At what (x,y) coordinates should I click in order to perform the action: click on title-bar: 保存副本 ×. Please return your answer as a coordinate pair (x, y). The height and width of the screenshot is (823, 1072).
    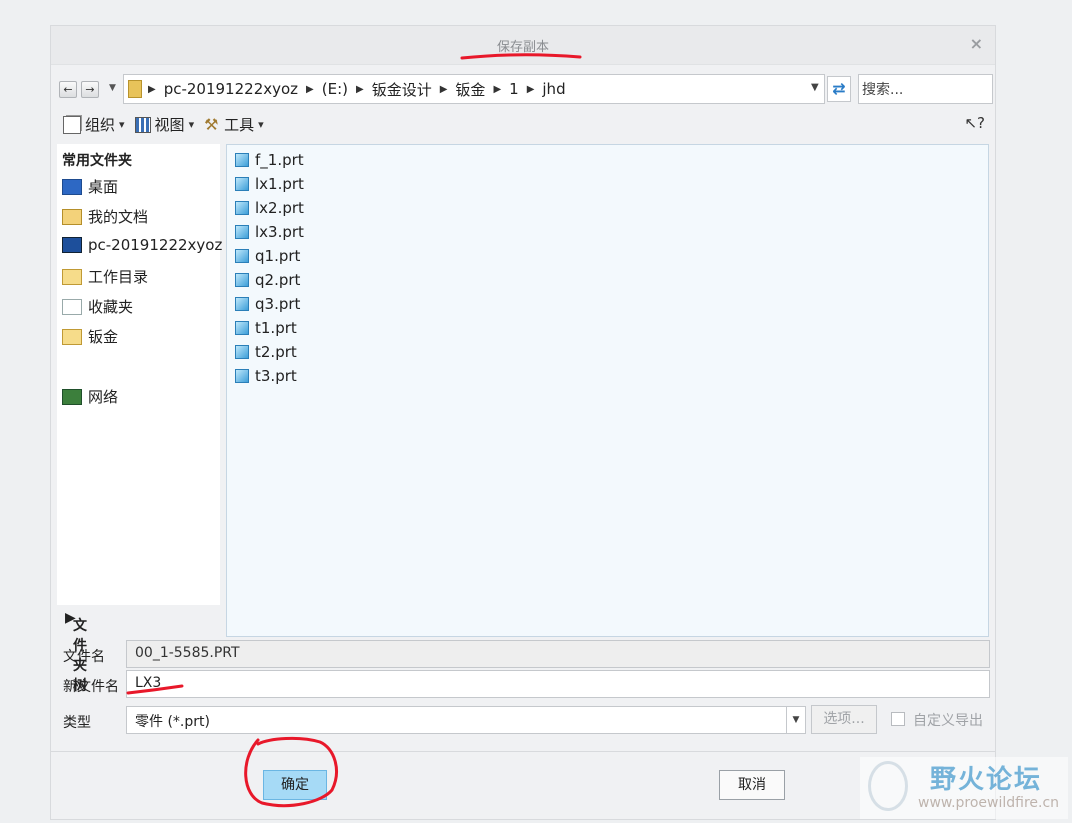
    Looking at the image, I should click on (523, 45).